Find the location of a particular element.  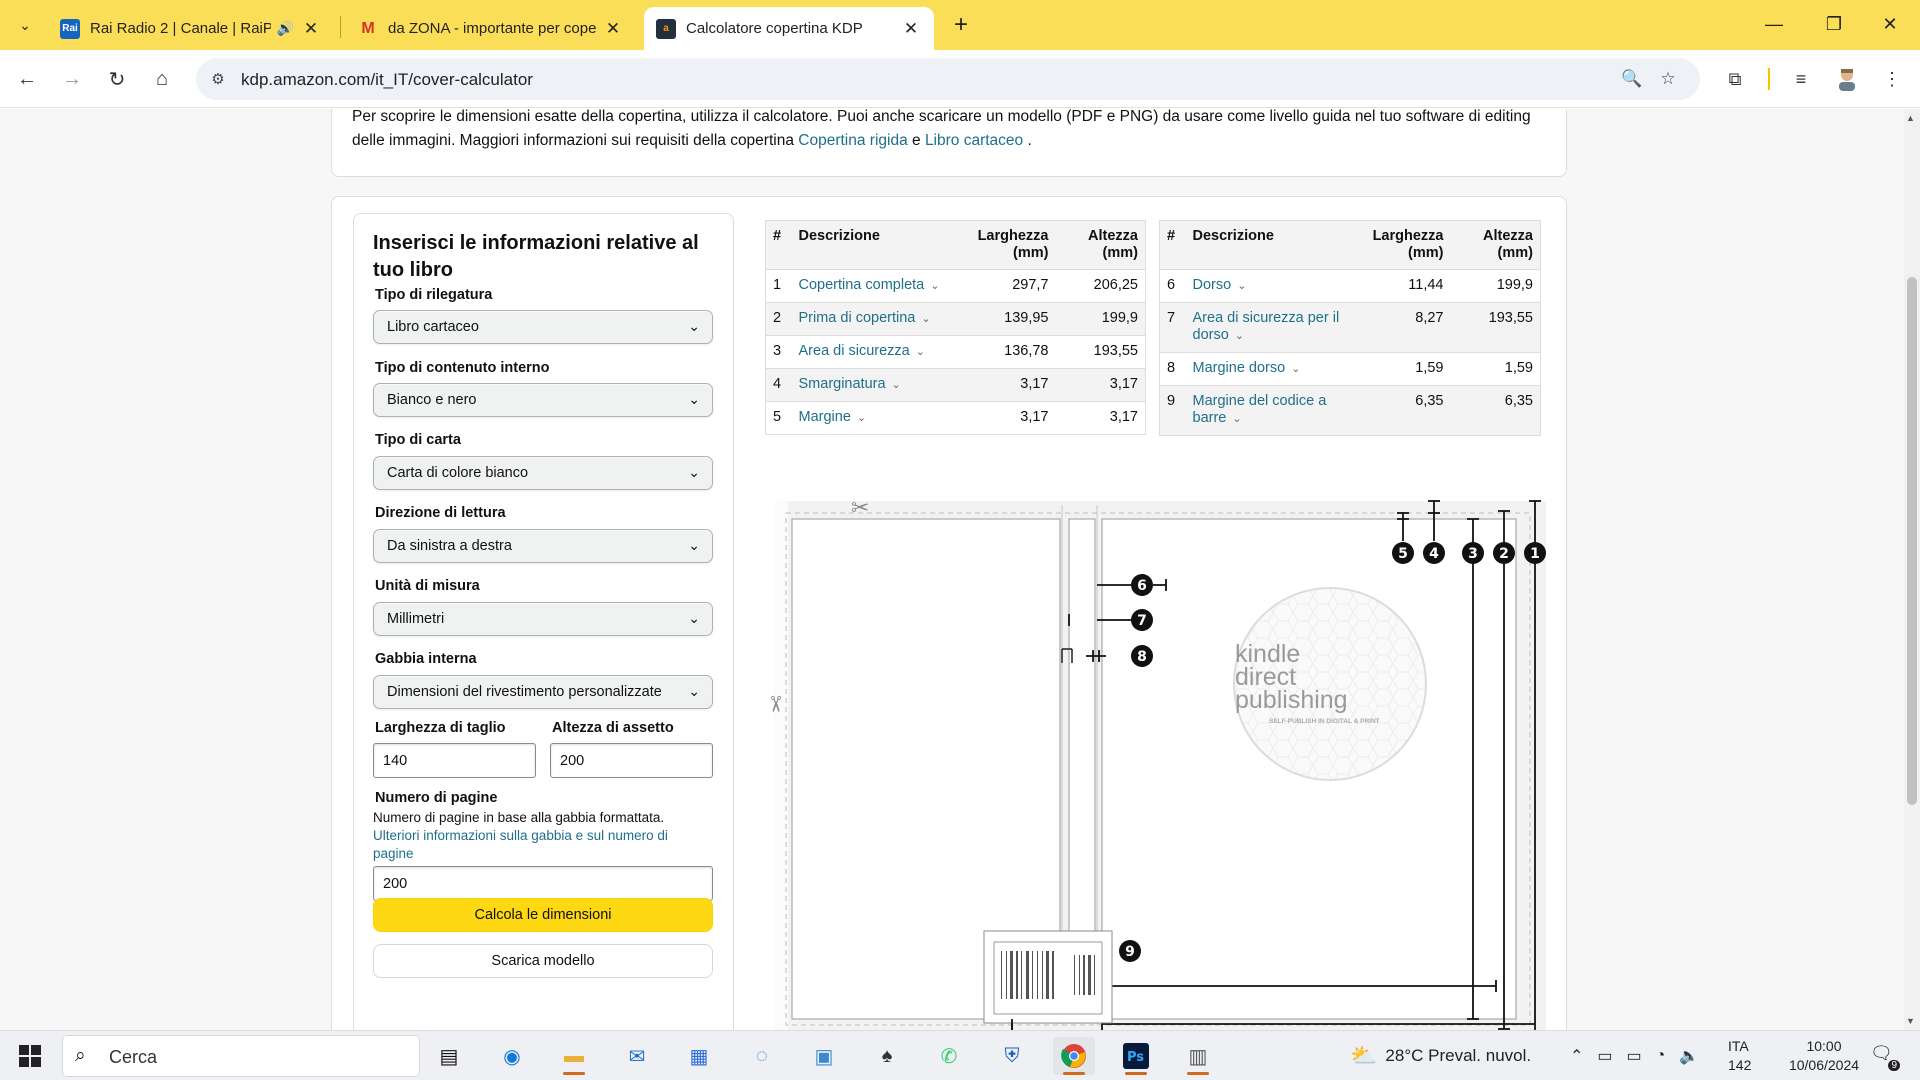

row-description: Margine del codice a barre ⌄ is located at coordinates (1272, 410).